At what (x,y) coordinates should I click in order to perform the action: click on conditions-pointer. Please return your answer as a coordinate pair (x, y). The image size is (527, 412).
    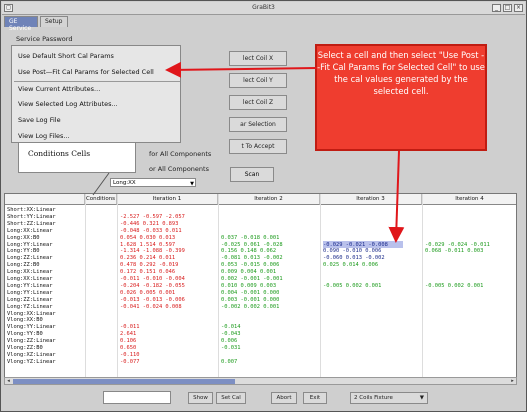
    Looking at the image, I should click on (101, 184).